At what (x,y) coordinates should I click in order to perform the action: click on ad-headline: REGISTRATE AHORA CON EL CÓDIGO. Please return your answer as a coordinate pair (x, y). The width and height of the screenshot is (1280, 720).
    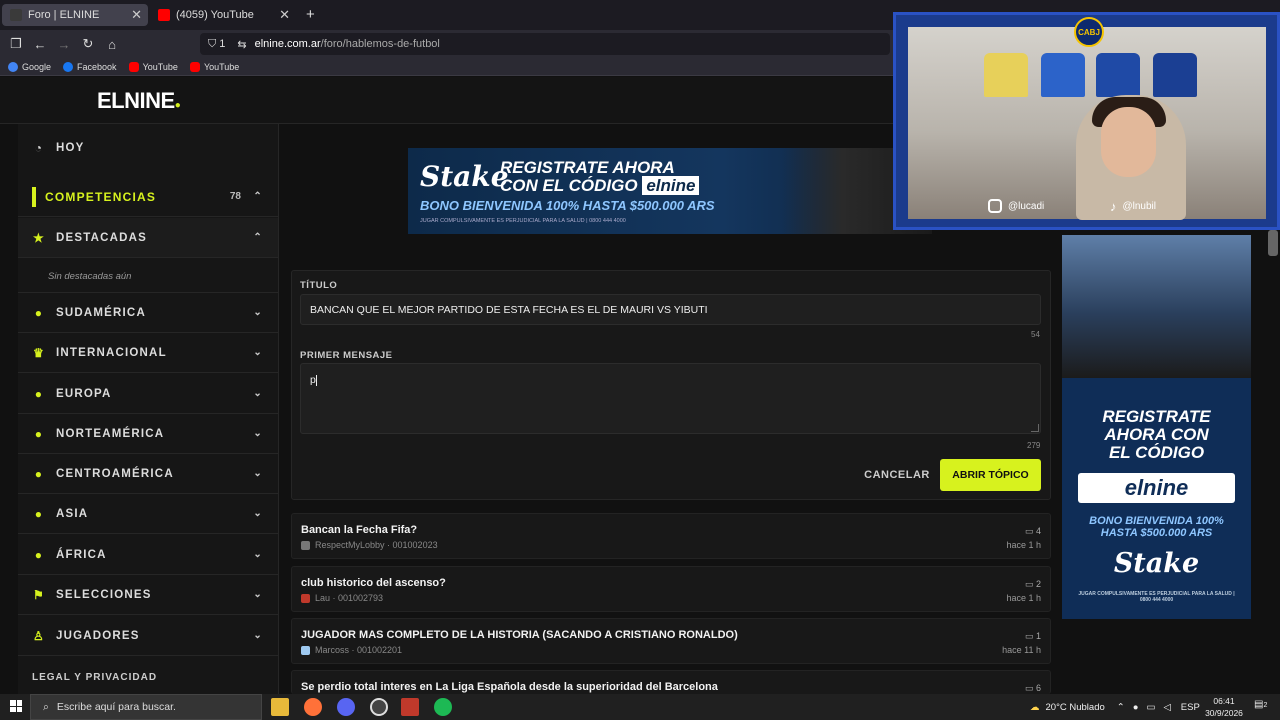
    Looking at the image, I should click on (1156, 435).